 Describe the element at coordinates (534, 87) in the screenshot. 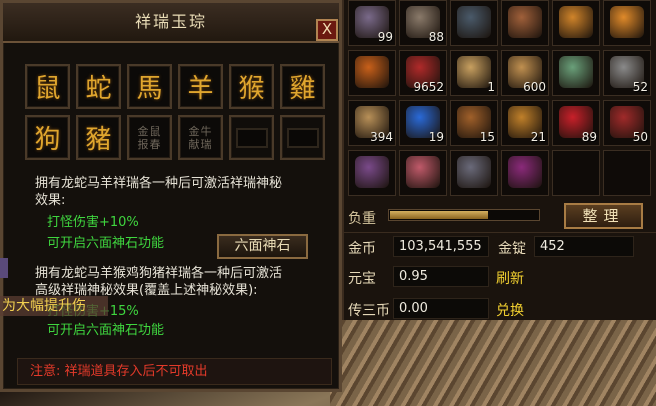

I see `item-count: 600` at that location.